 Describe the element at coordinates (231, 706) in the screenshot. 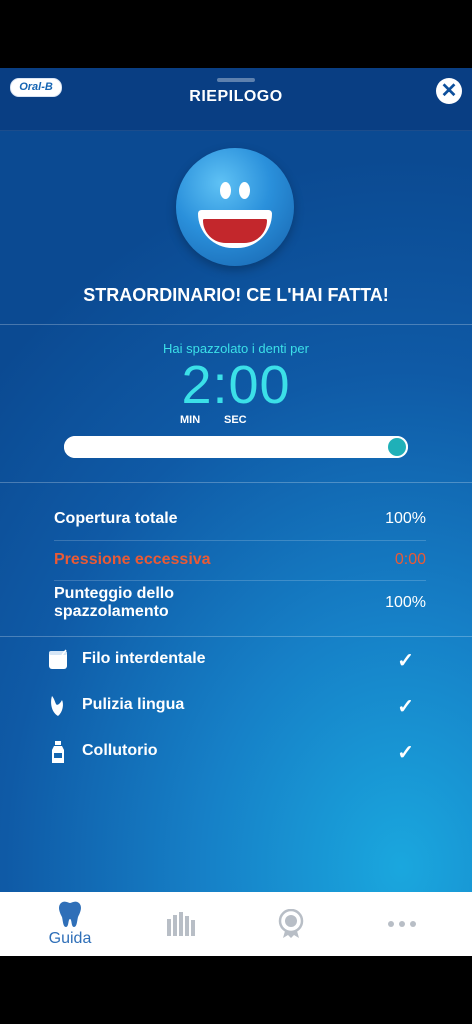

I see `task-row-tongue: Pulizia lingua ✓` at that location.